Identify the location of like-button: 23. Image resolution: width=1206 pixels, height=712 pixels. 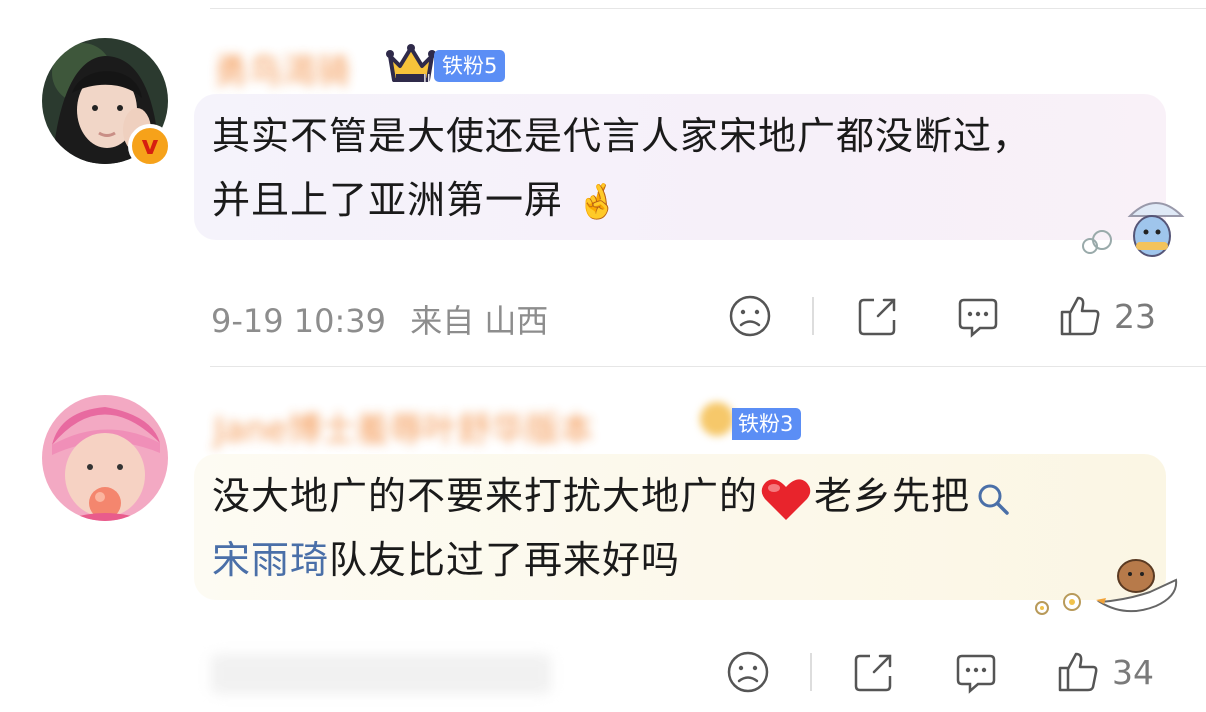
(1107, 316).